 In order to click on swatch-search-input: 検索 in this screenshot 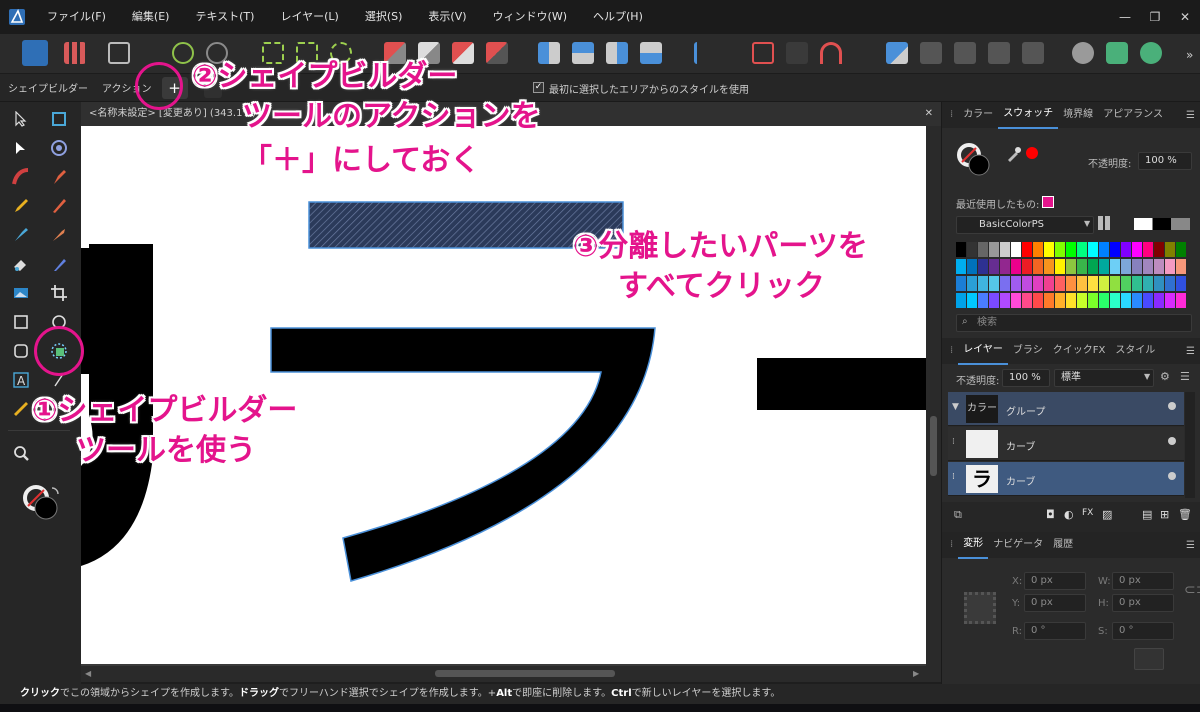, I will do `click(1074, 323)`.